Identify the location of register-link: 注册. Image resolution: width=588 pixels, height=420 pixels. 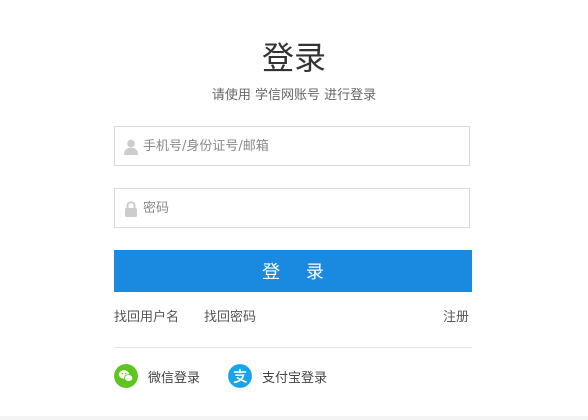
(456, 318).